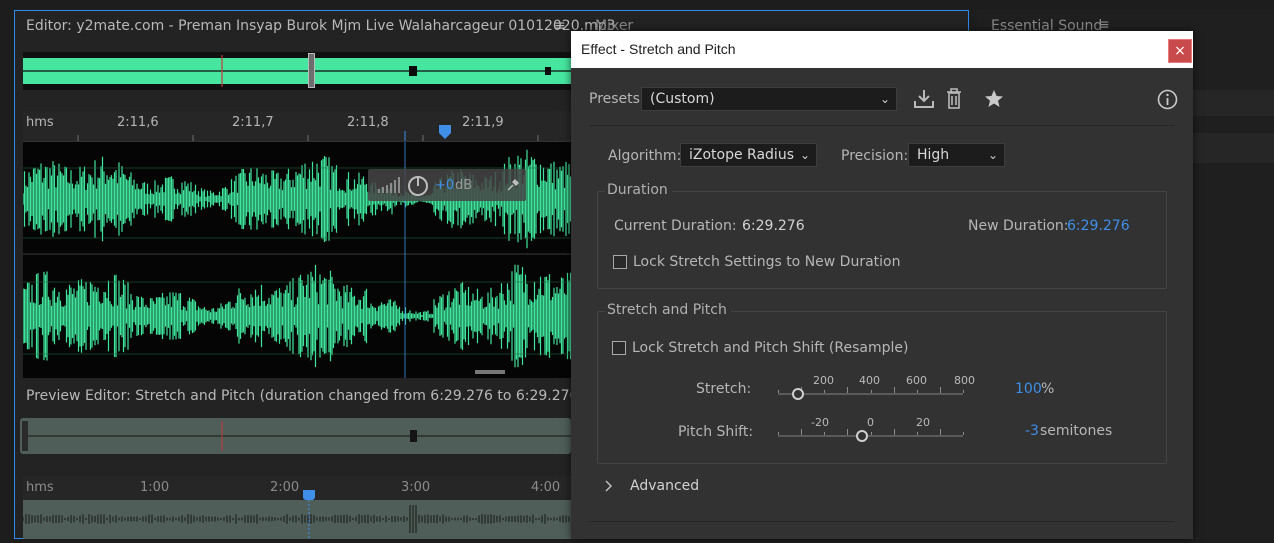  Describe the element at coordinates (1032, 431) in the screenshot. I see `pitch-value: -3` at that location.